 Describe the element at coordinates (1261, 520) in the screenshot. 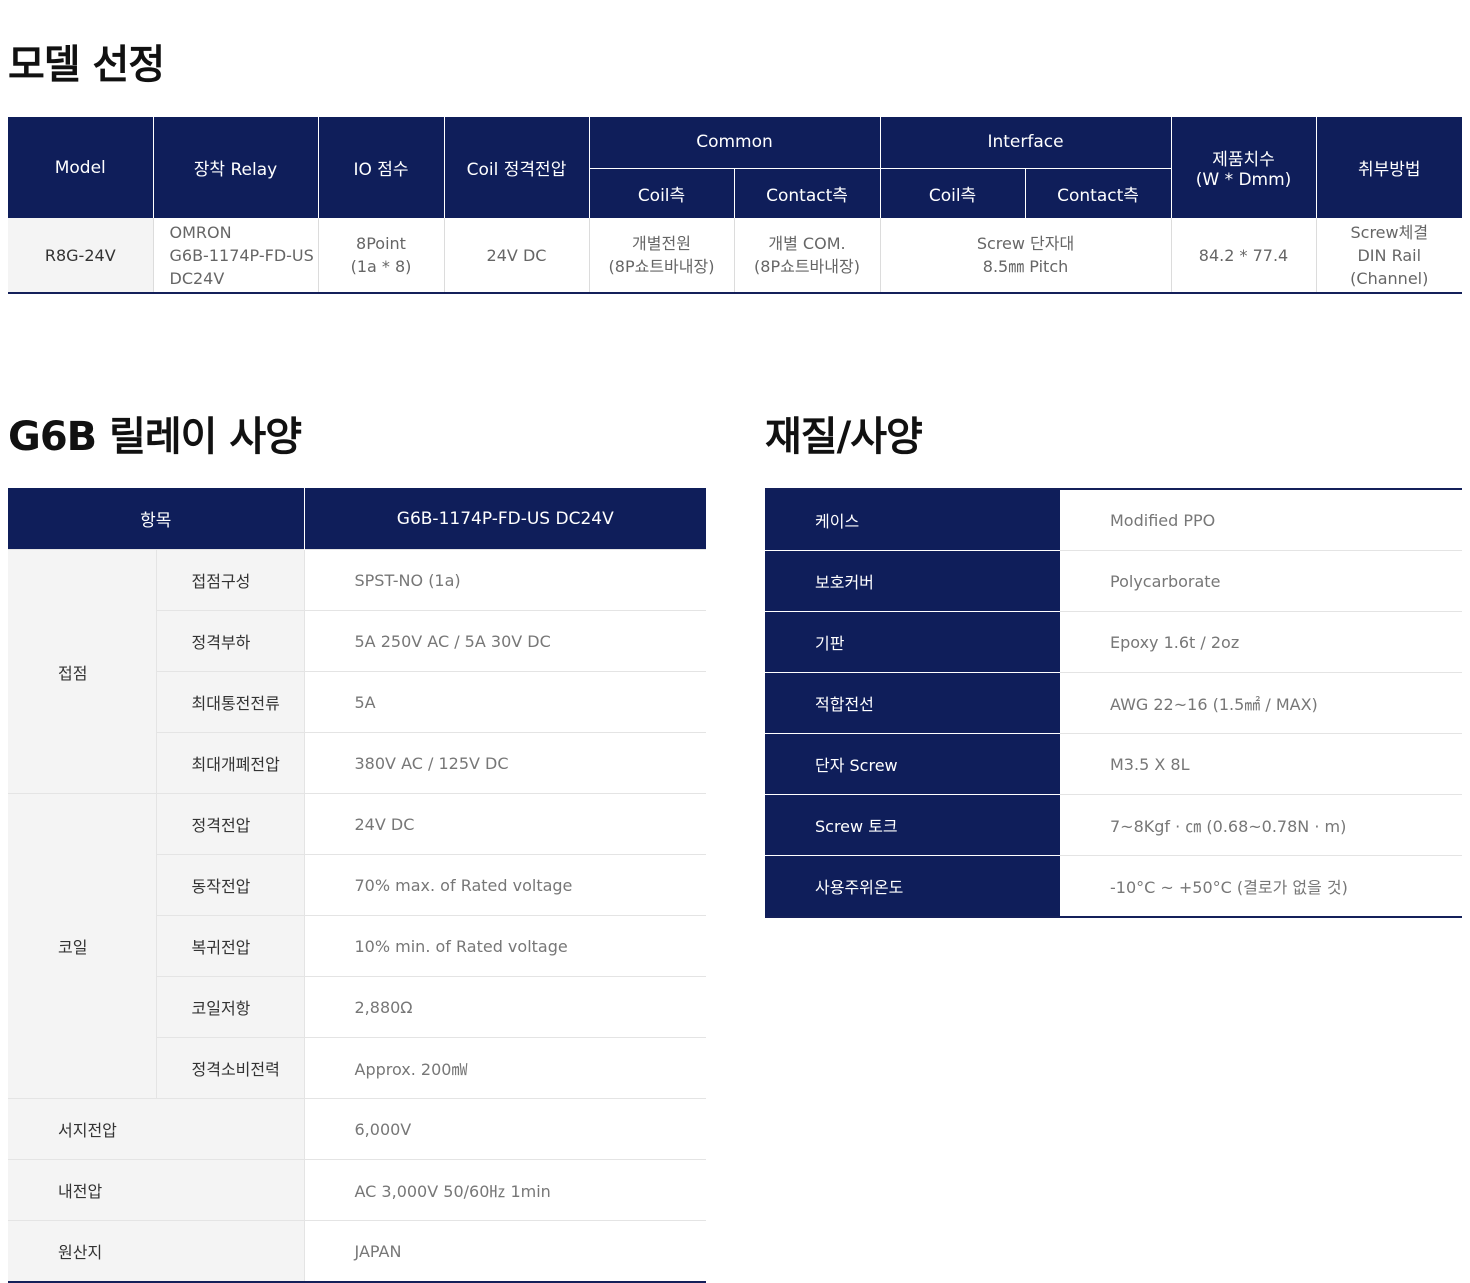

I see `material-value: Modified PPO` at that location.